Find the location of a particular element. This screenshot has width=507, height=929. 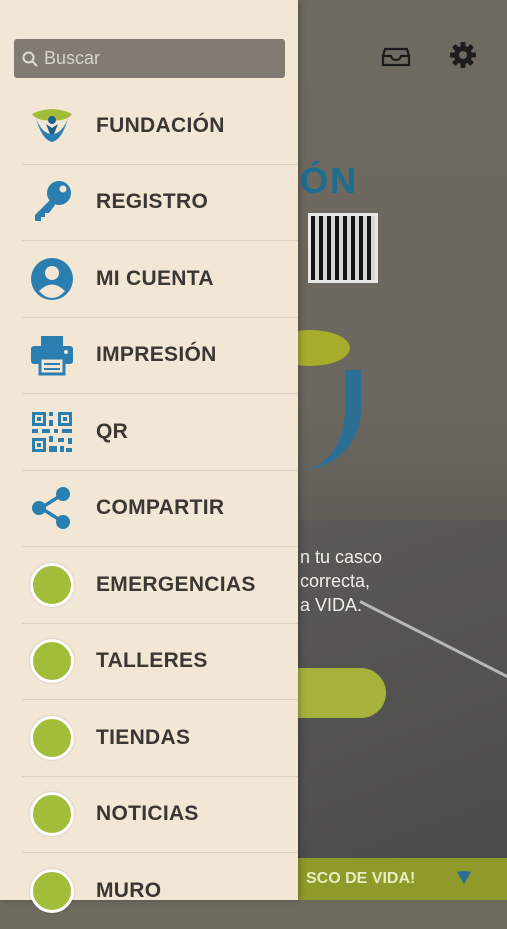

brand-mark-icon is located at coordinates (464, 879).